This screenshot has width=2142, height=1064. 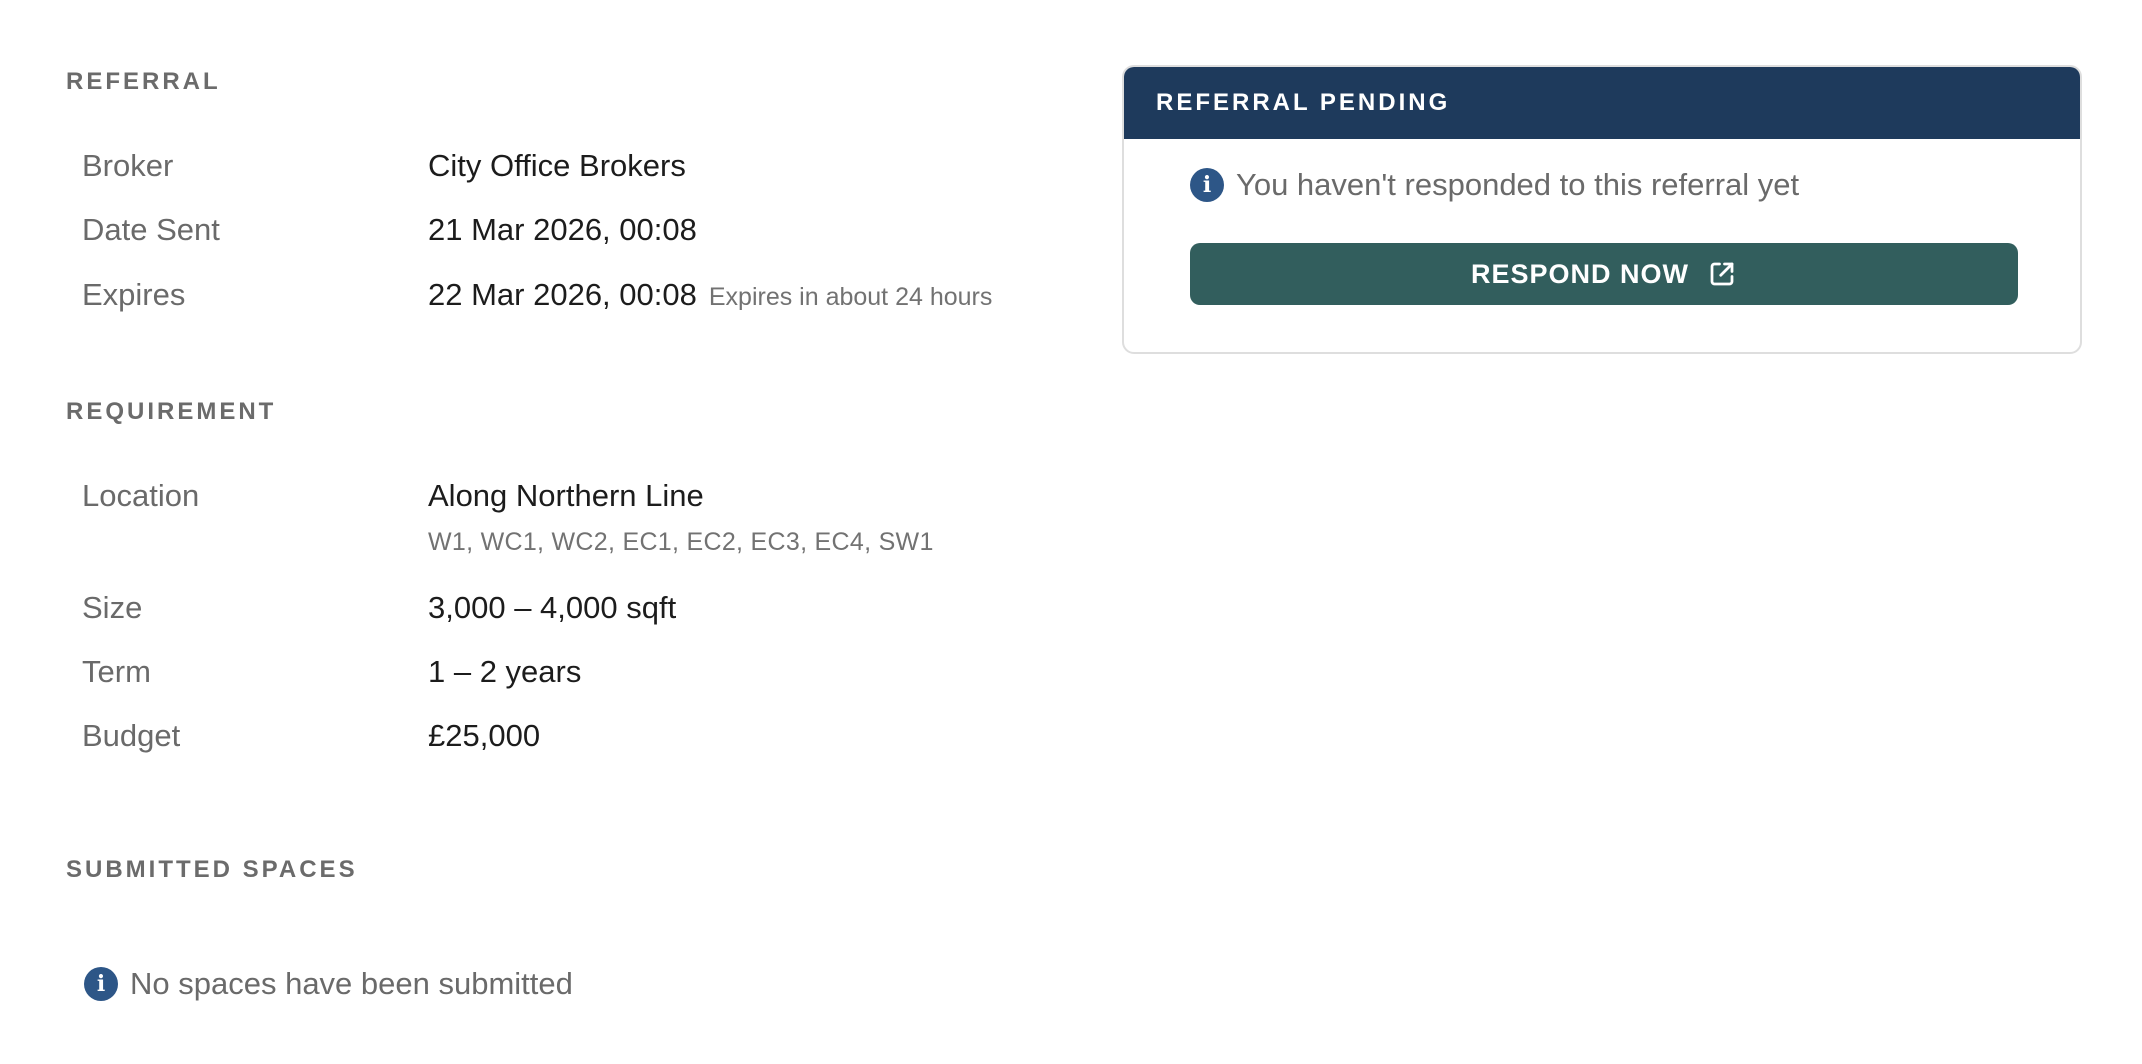 I want to click on date-sent-label: Date Sent, so click(x=151, y=229).